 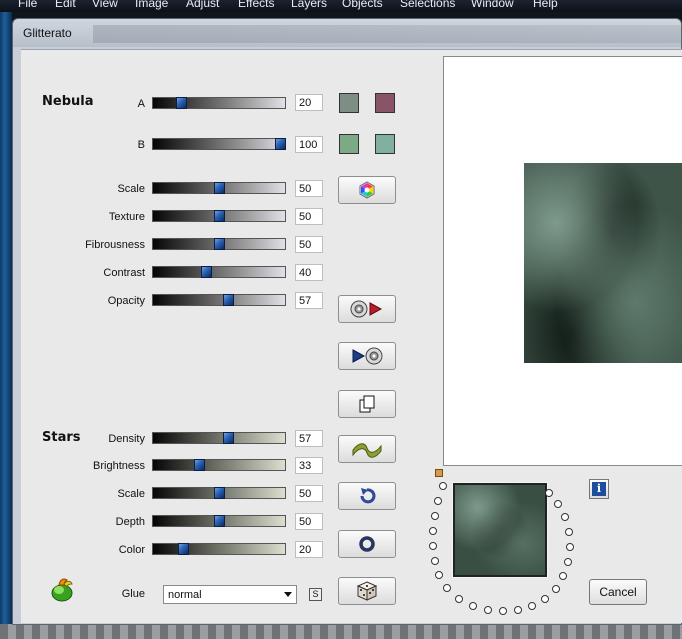 What do you see at coordinates (185, 595) in the screenshot?
I see `glue-select-value: normal` at bounding box center [185, 595].